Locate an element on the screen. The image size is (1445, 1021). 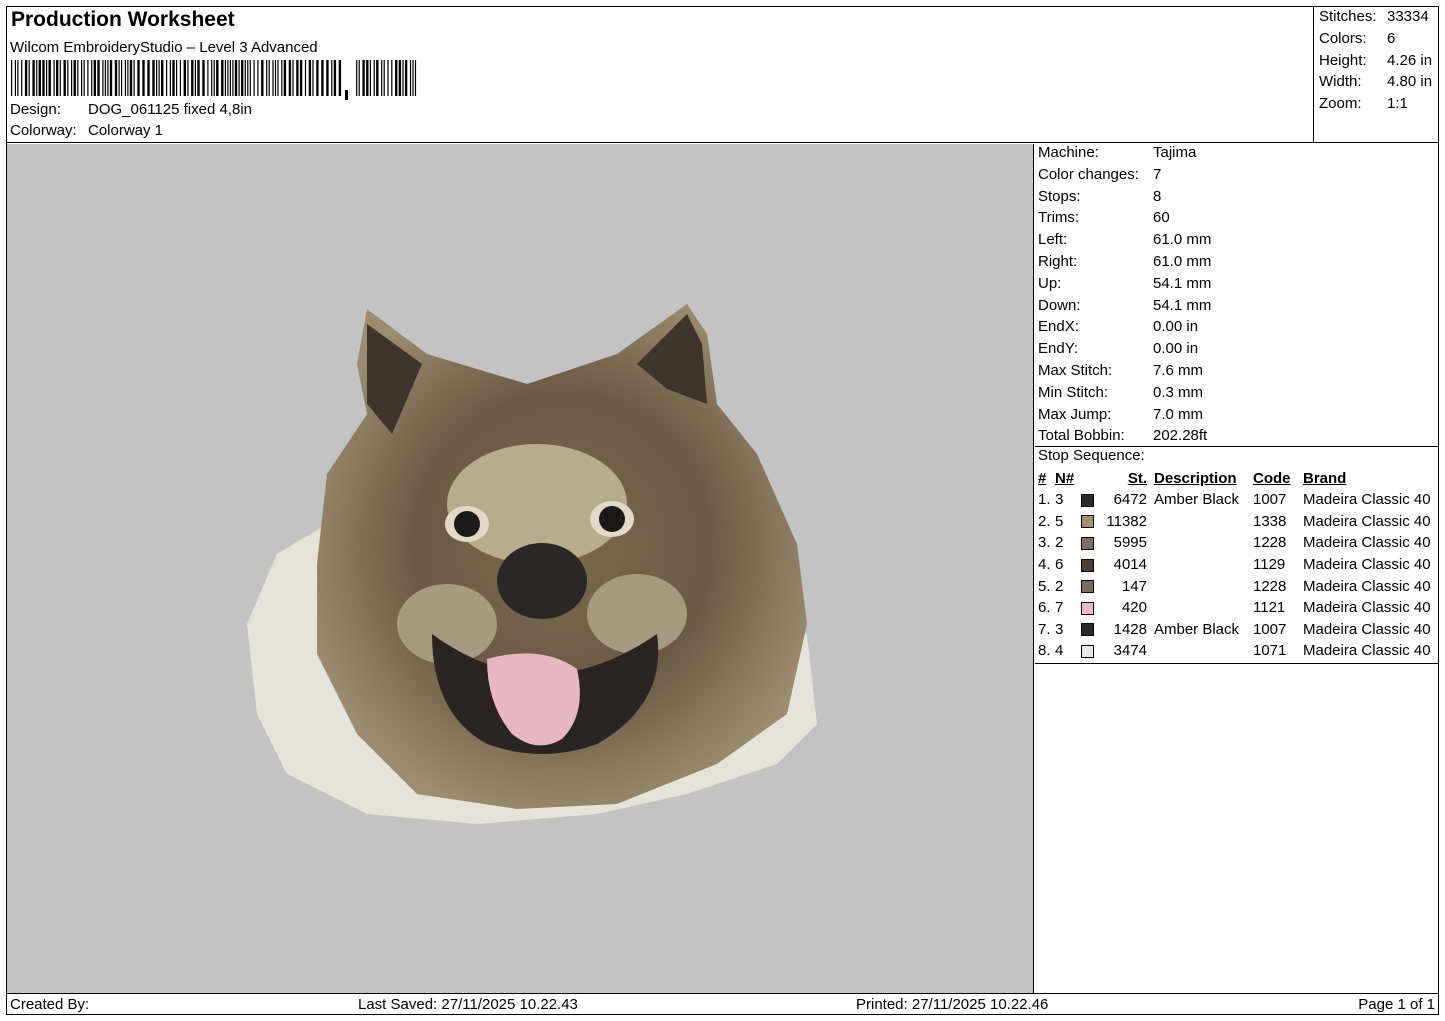
info-row: Min Stitch: 0.3 mm is located at coordinates (1121, 392).